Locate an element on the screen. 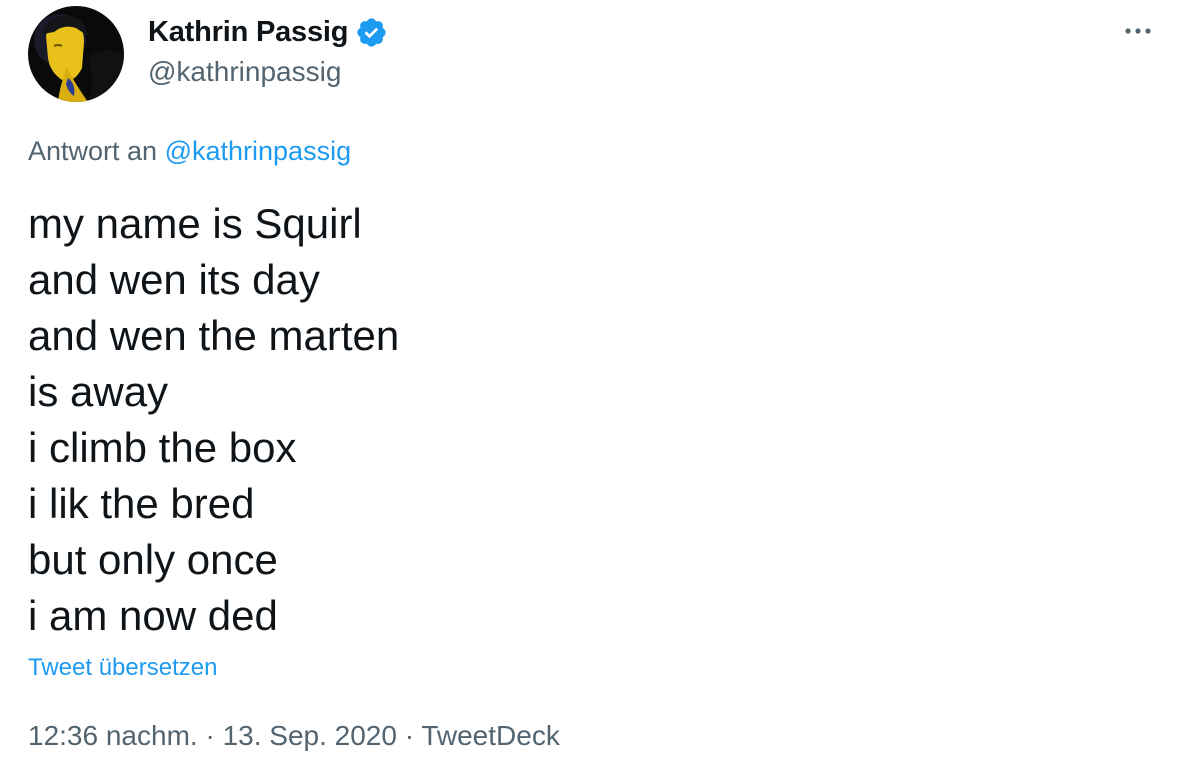 The height and width of the screenshot is (772, 1180). author-handle: @kathrinpassig is located at coordinates (244, 72).